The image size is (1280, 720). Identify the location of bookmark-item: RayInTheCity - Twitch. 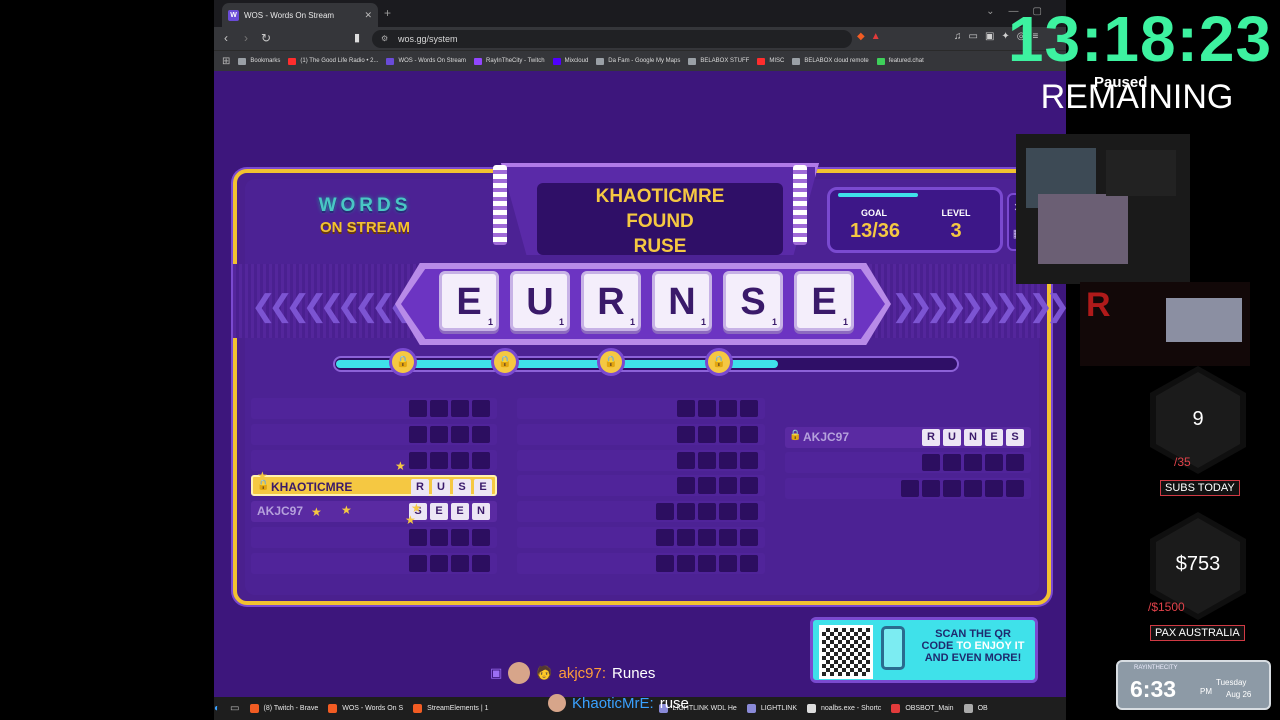
(509, 61).